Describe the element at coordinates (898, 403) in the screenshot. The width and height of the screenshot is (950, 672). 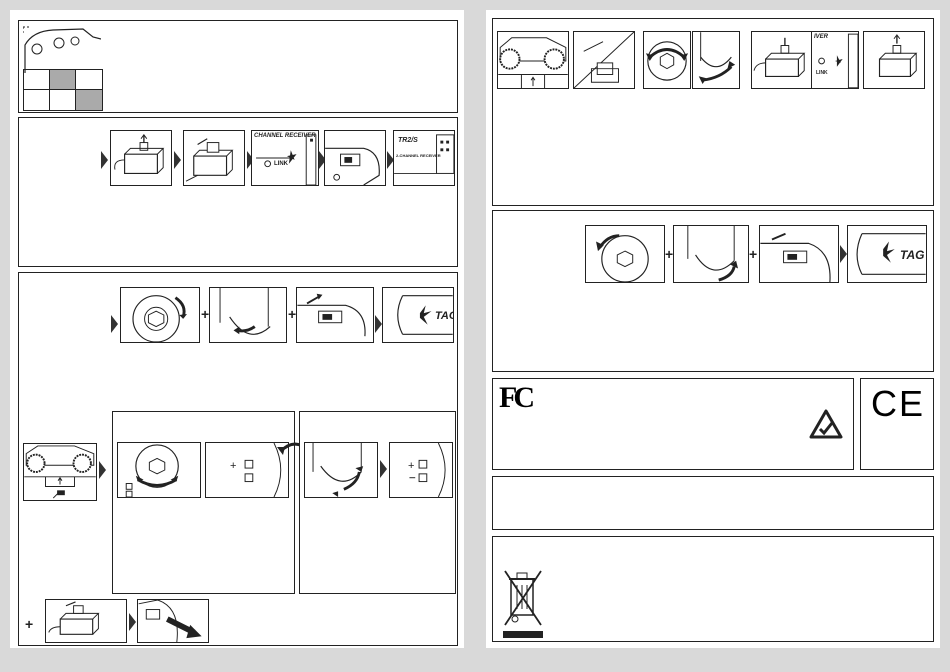
I see `ce-mark: CE` at that location.